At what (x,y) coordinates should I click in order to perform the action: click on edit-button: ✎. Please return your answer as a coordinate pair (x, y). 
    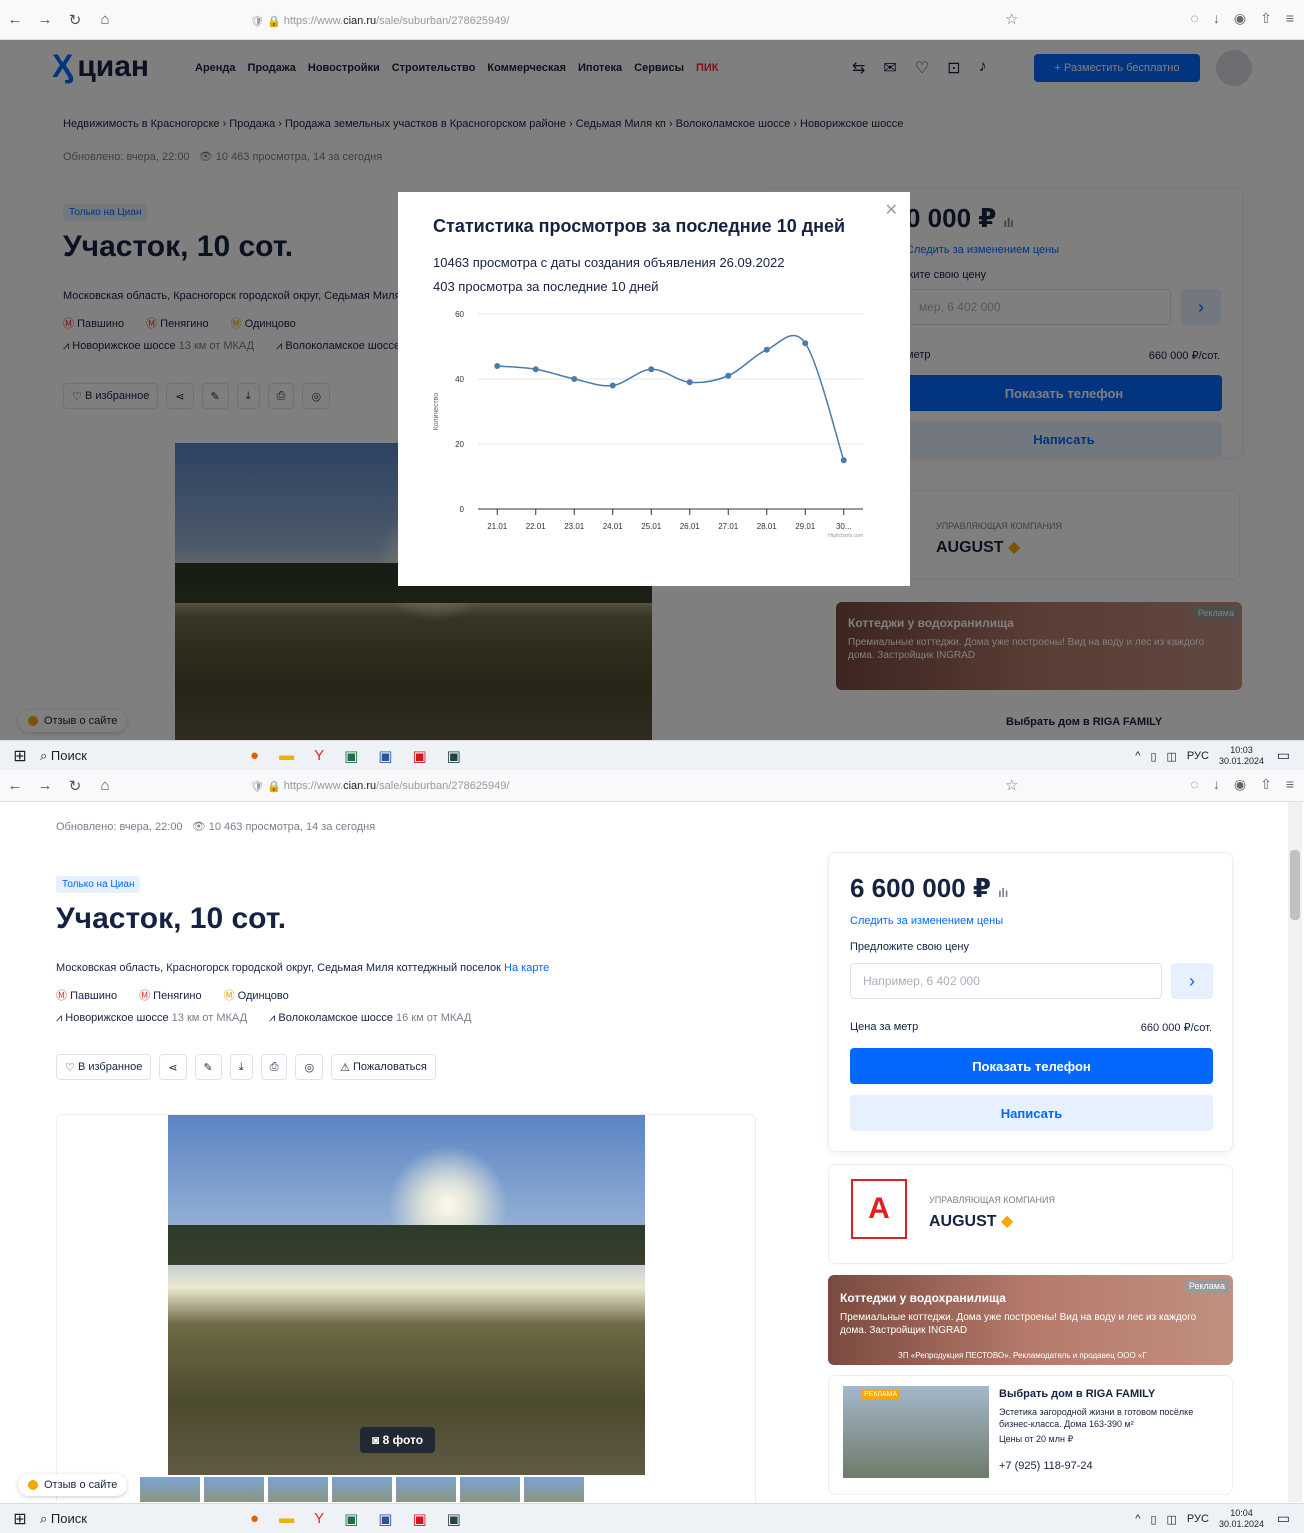
    Looking at the image, I should click on (208, 1067).